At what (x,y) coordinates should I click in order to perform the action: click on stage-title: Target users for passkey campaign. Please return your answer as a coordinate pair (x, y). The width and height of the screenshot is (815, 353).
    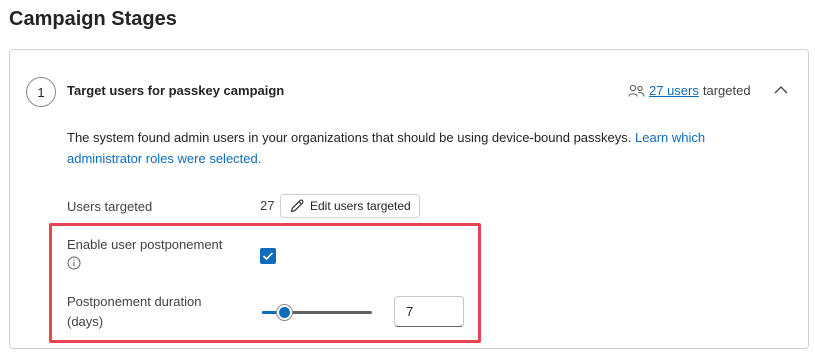
    Looking at the image, I should click on (176, 90).